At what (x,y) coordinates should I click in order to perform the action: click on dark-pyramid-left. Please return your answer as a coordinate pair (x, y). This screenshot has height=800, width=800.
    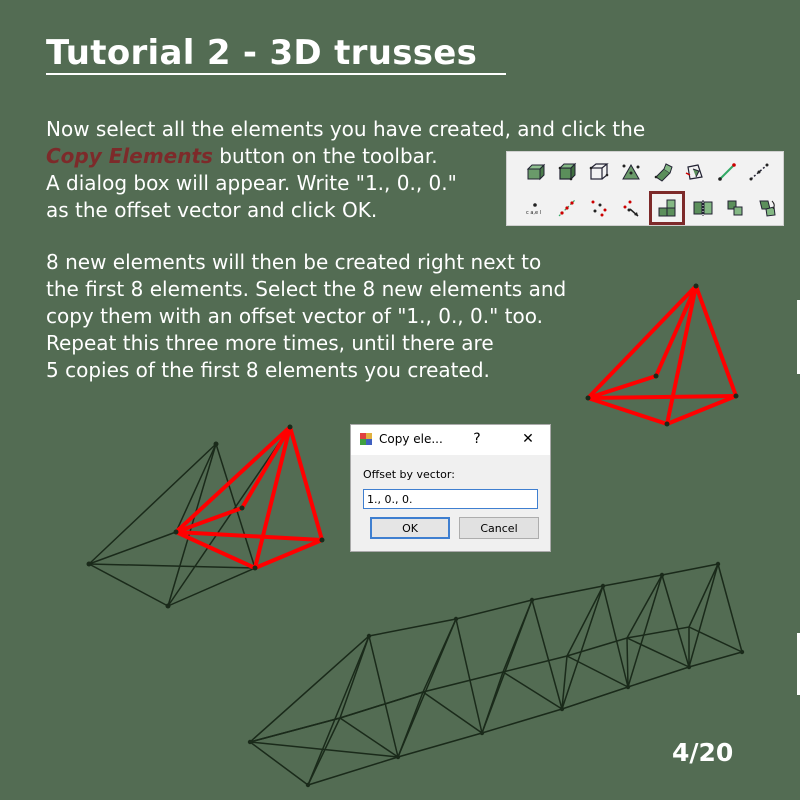
    Looking at the image, I should click on (189, 516).